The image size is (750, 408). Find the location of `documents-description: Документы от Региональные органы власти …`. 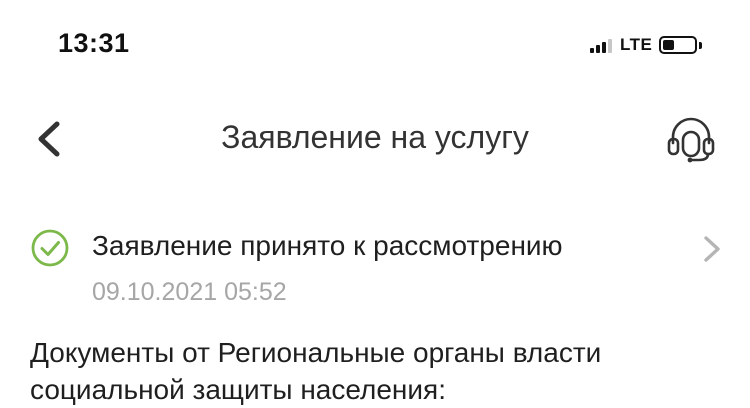

documents-description: Документы от Региональные органы власти … is located at coordinates (316, 371).